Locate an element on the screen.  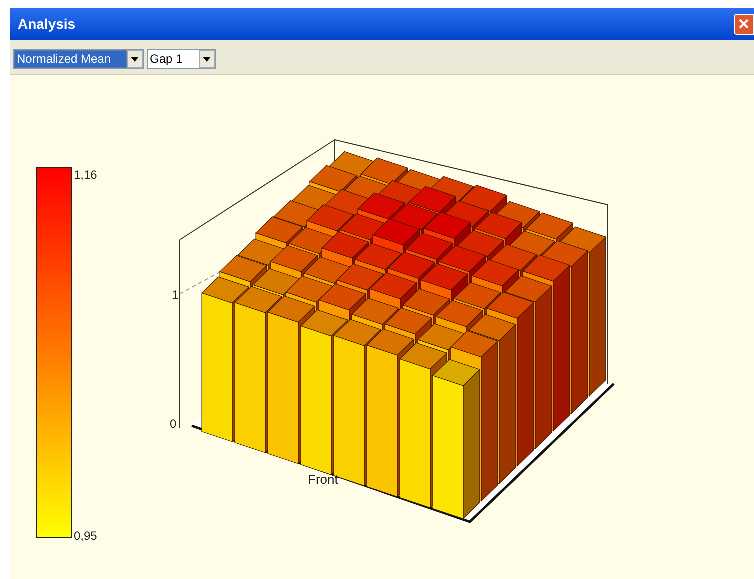
close-icon is located at coordinates (744, 24).